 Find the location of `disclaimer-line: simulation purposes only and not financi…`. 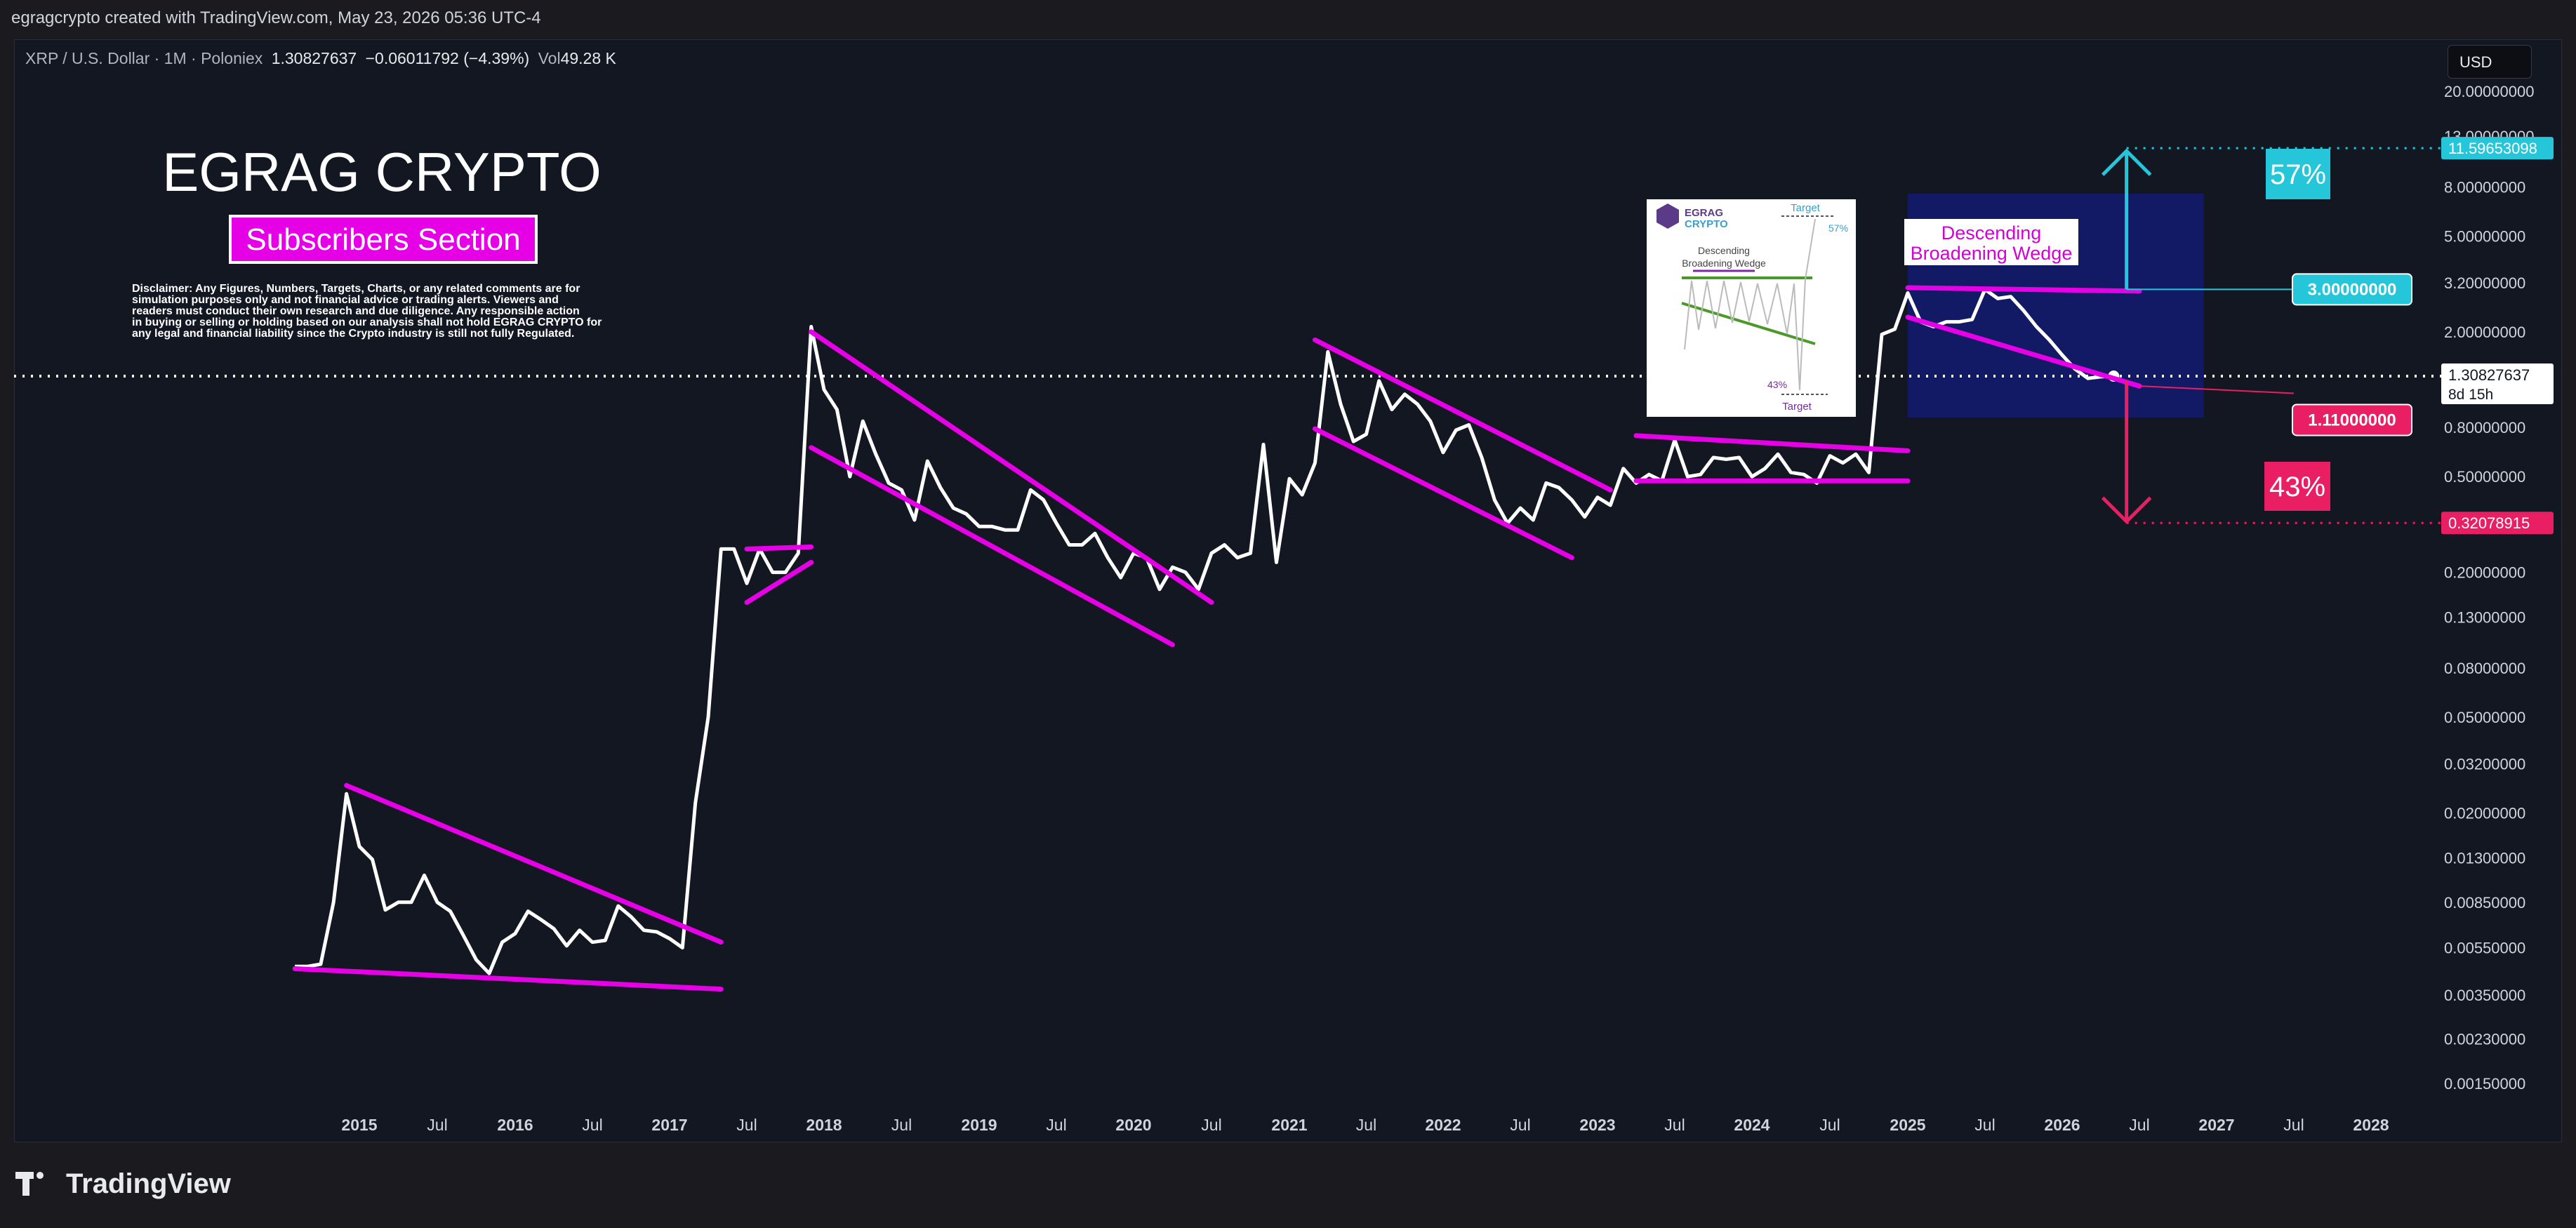

disclaimer-line: simulation purposes only and not financi… is located at coordinates (346, 300).